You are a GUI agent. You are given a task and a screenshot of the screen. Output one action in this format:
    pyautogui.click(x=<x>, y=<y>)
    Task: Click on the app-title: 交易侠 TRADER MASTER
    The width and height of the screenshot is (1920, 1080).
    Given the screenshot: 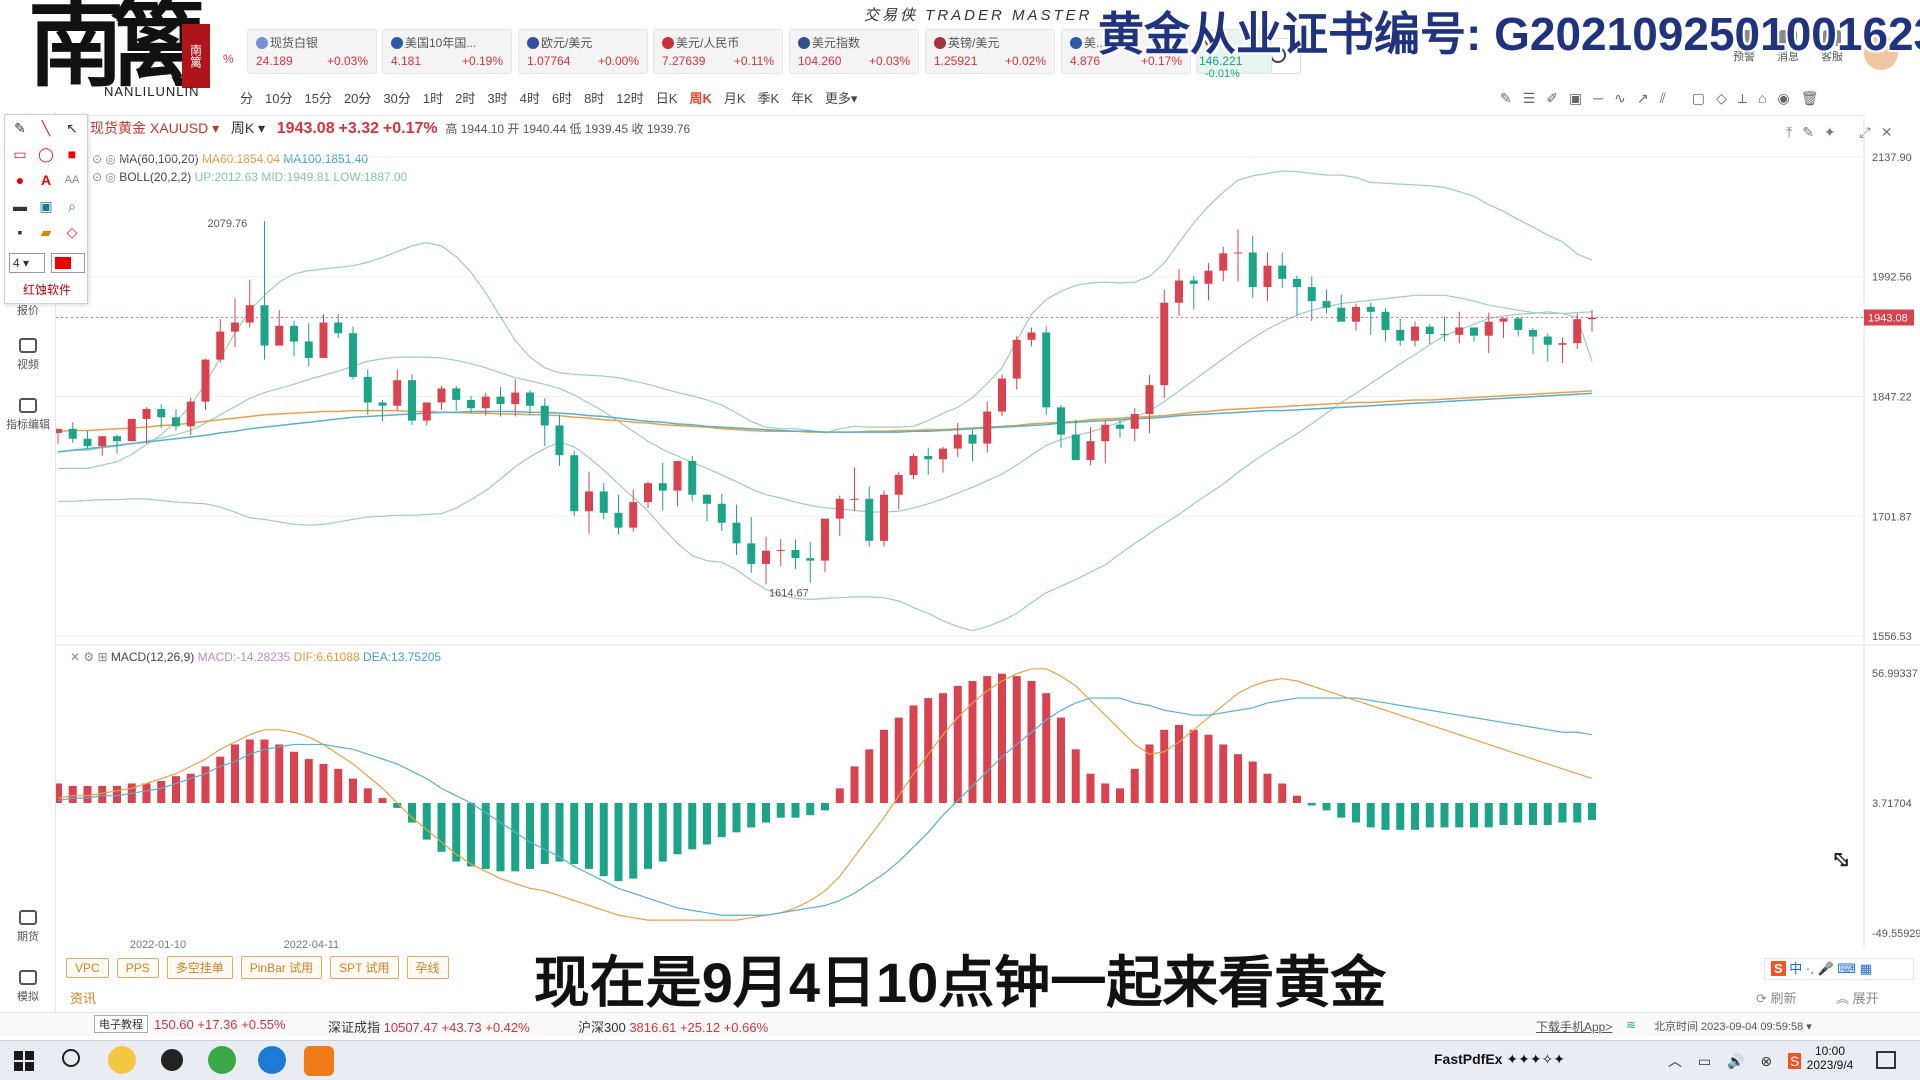 What is the action you would take?
    pyautogui.click(x=978, y=15)
    